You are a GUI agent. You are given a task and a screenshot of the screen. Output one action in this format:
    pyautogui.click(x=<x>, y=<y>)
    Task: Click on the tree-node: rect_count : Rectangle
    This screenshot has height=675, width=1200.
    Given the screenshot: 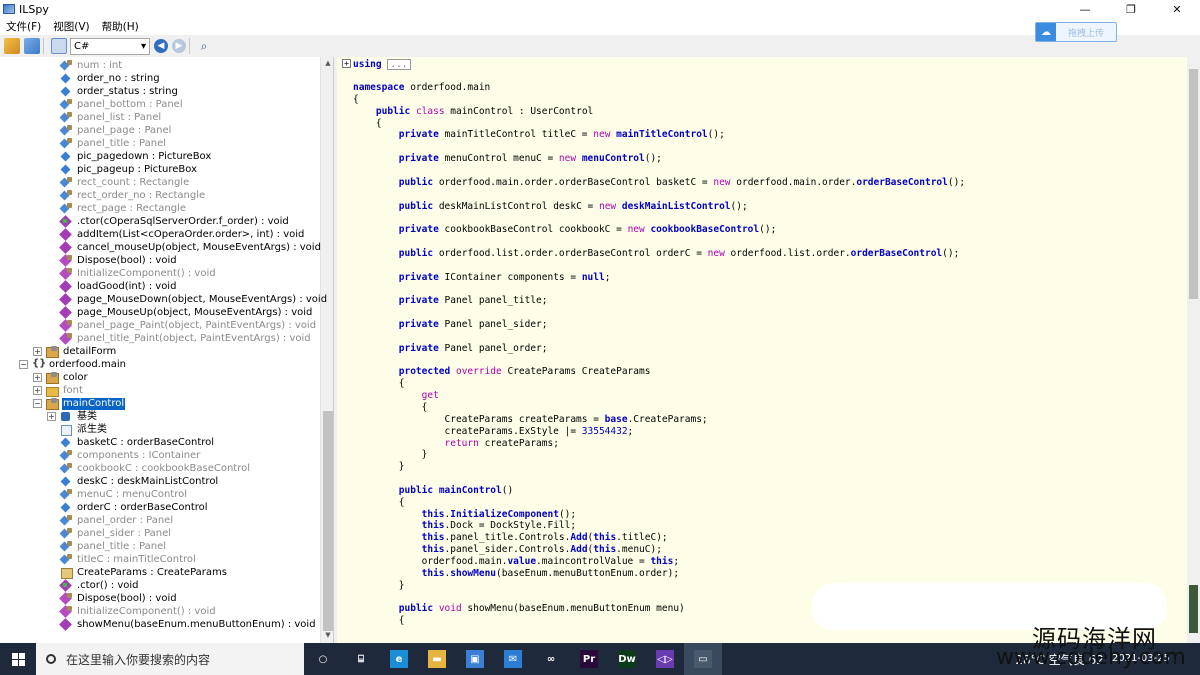 What is the action you would take?
    pyautogui.click(x=125, y=182)
    